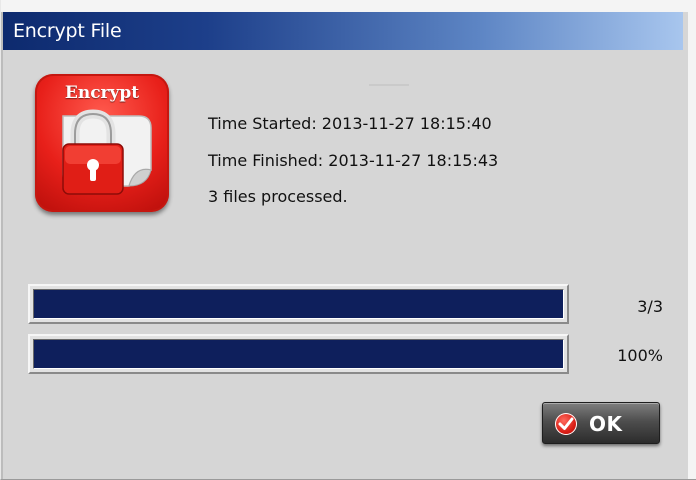  Describe the element at coordinates (67, 31) in the screenshot. I see `window-title: Encrypt File` at that location.